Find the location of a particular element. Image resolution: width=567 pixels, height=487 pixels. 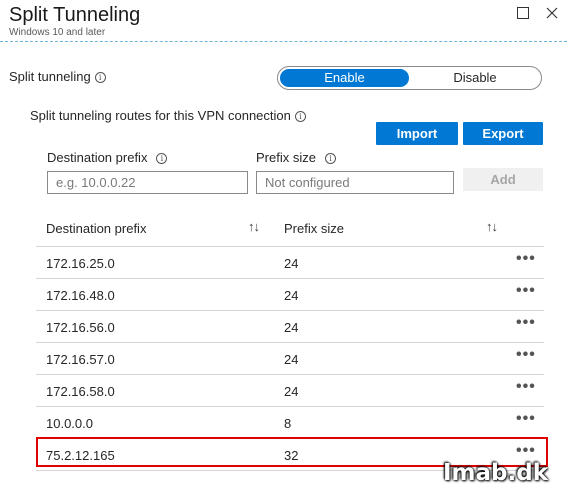

cell-destination-prefix: 172.16.56.0 is located at coordinates (80, 327).